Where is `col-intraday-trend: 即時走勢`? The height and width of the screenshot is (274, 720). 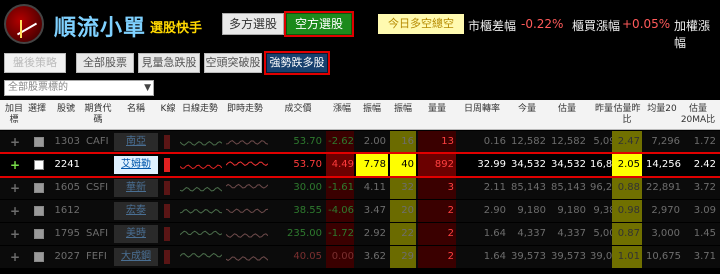 col-intraday-trend: 即時走勢 is located at coordinates (245, 109).